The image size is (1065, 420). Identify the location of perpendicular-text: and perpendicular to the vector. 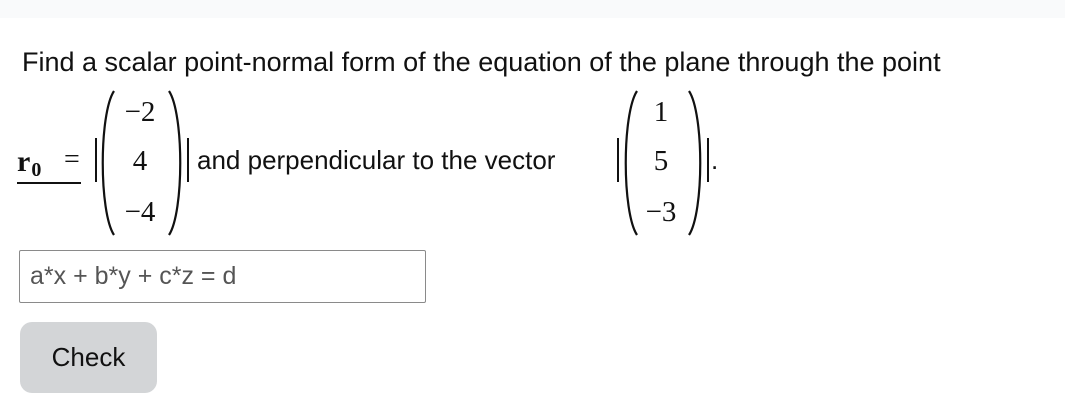
(376, 160).